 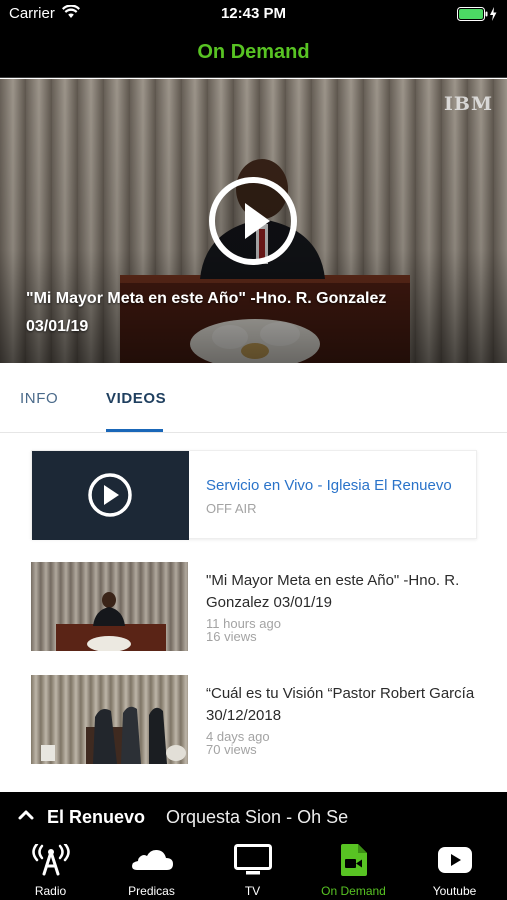 What do you see at coordinates (493, 14) in the screenshot?
I see `charging-icon` at bounding box center [493, 14].